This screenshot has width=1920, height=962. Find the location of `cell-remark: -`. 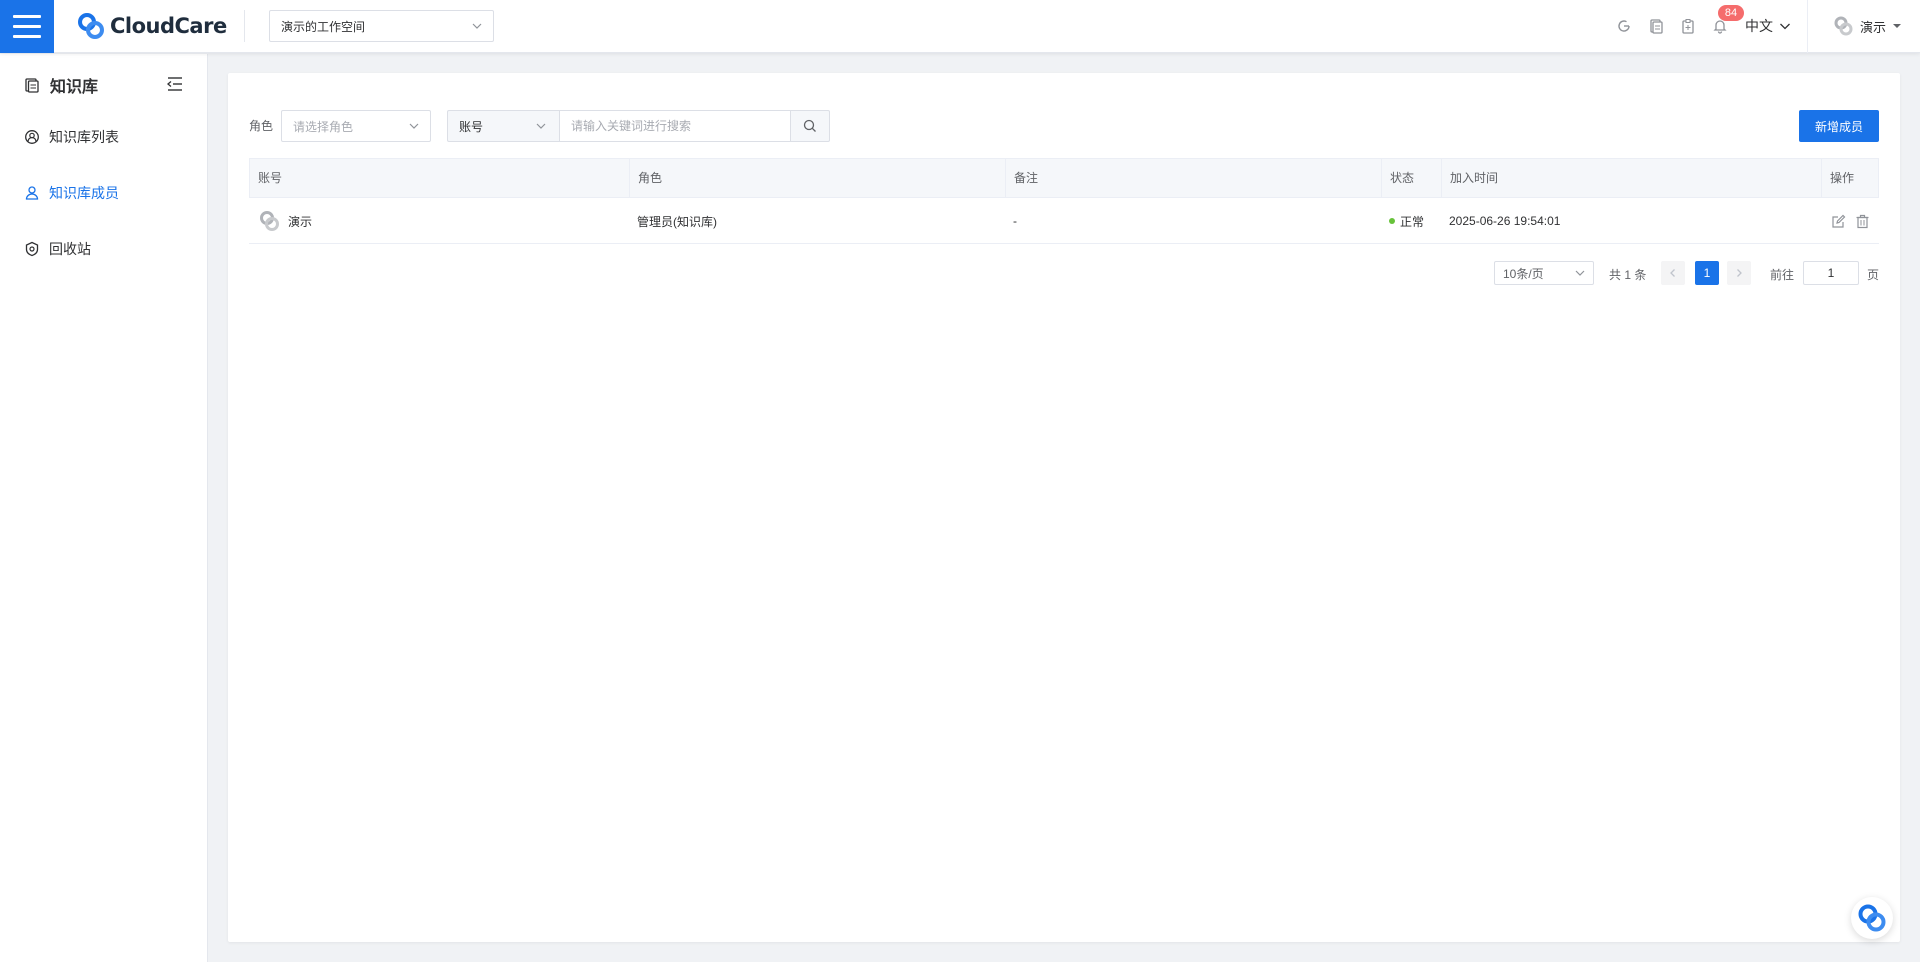

cell-remark: - is located at coordinates (1015, 221).